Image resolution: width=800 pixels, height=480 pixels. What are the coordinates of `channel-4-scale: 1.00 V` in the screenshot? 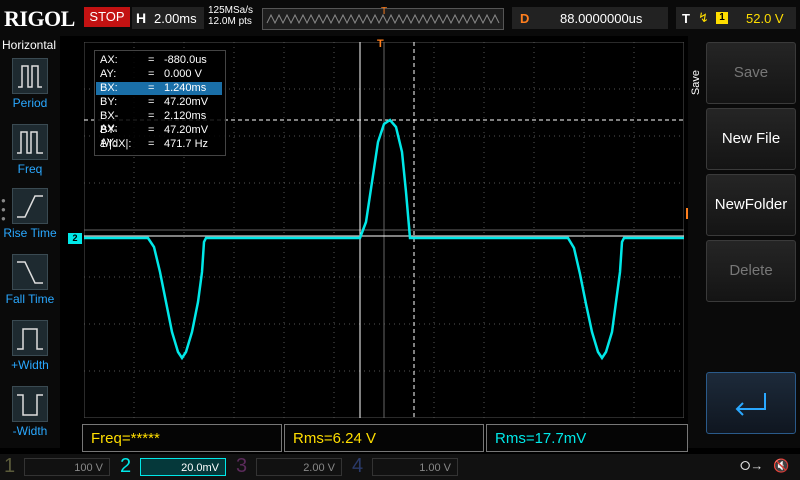 It's located at (415, 467).